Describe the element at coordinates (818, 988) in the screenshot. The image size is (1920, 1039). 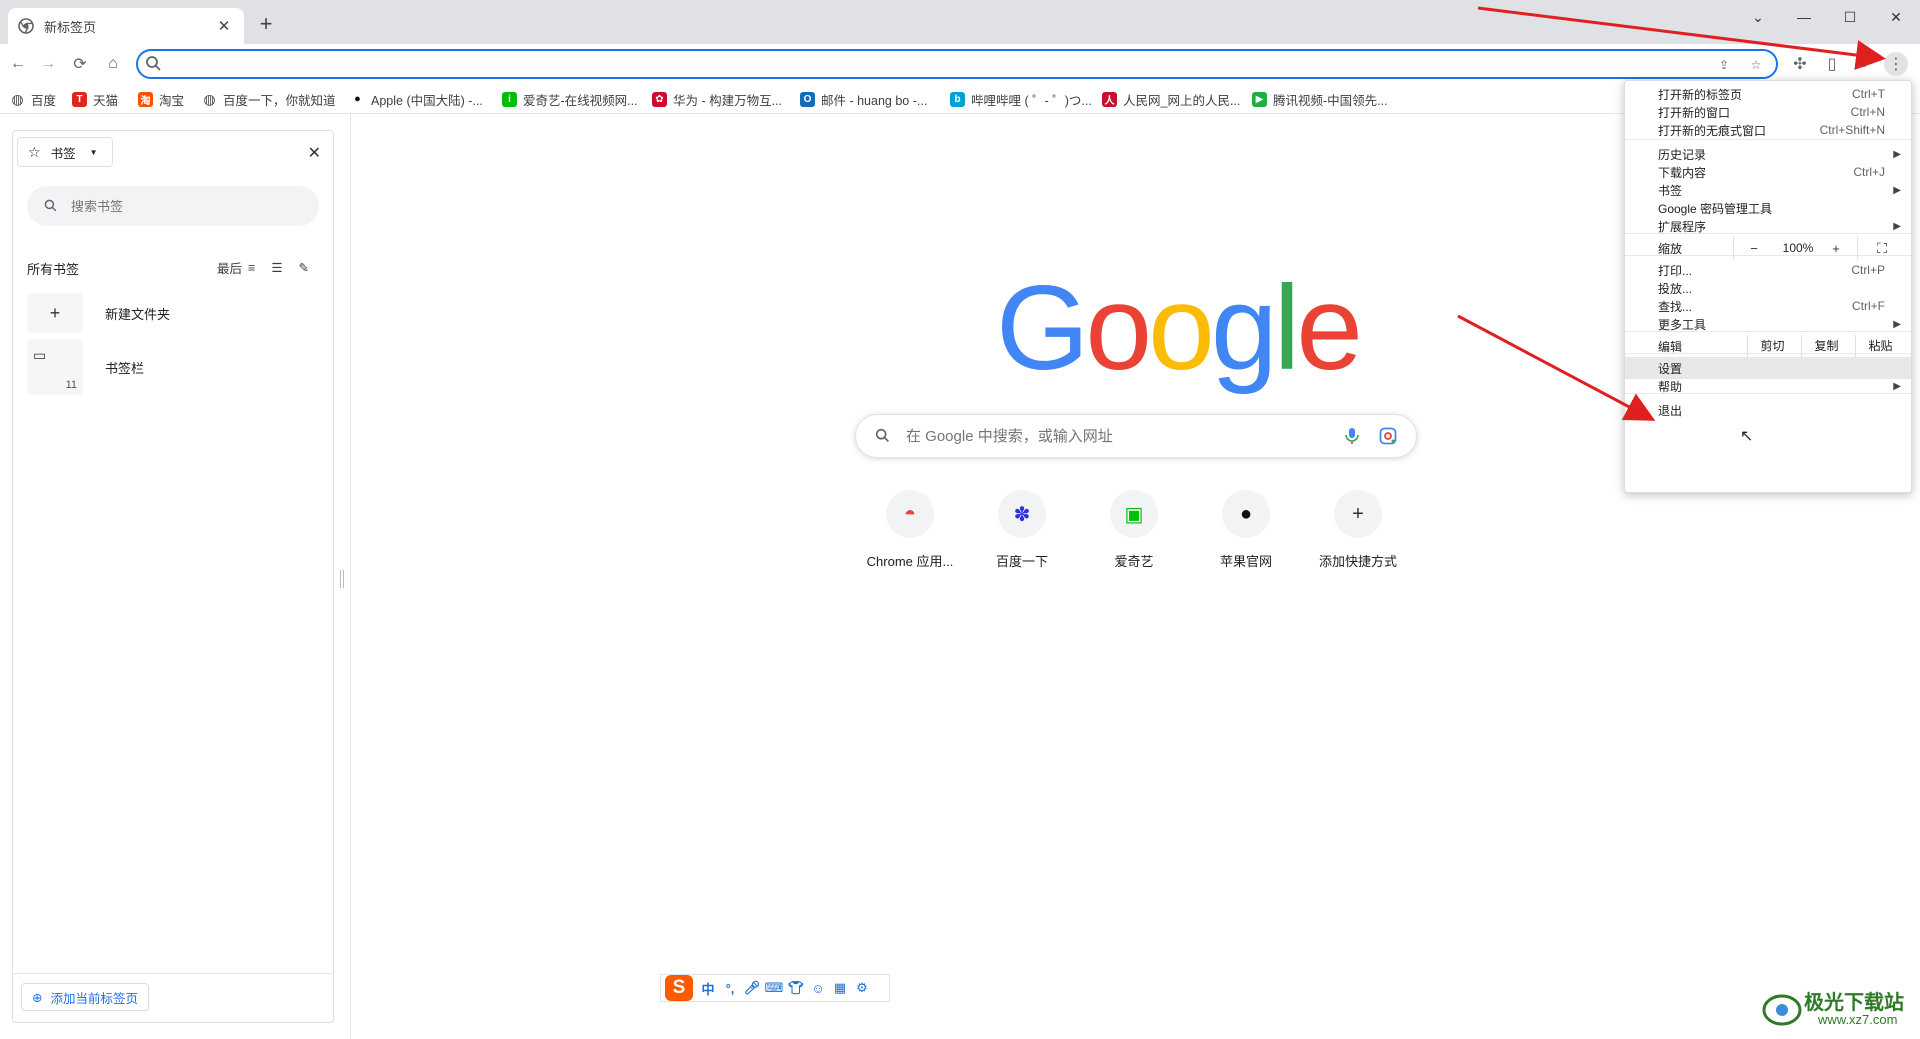
I see `ime-emoji-icon: ☺` at that location.